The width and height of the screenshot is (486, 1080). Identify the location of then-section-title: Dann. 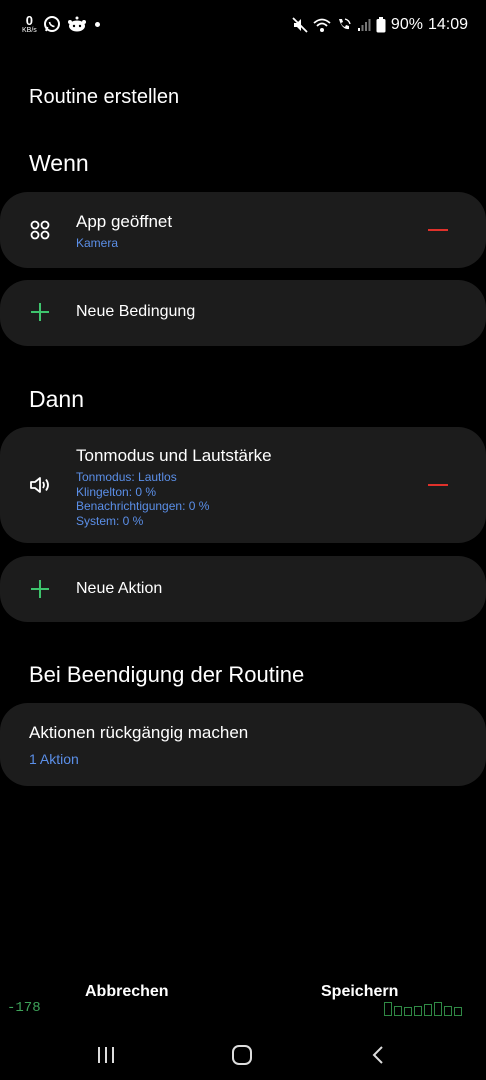
(56, 399).